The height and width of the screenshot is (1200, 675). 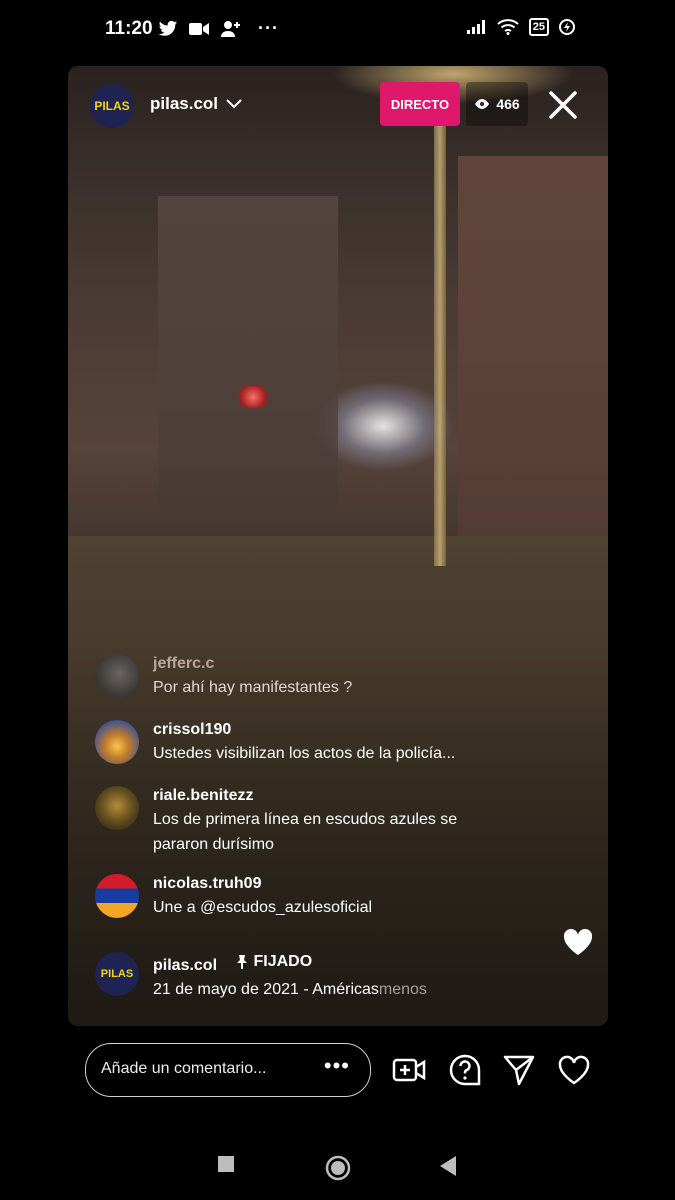 What do you see at coordinates (323, 796) in the screenshot?
I see `comment-username: riale.benitezz` at bounding box center [323, 796].